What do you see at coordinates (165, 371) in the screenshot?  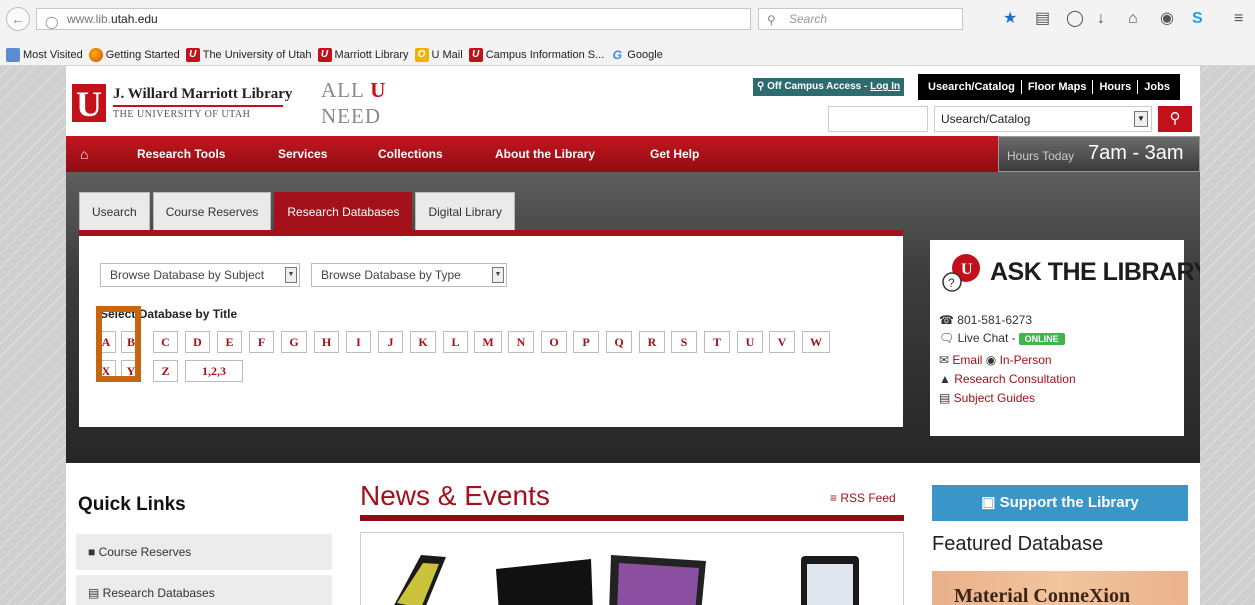 I see `letter-button-z: Z` at bounding box center [165, 371].